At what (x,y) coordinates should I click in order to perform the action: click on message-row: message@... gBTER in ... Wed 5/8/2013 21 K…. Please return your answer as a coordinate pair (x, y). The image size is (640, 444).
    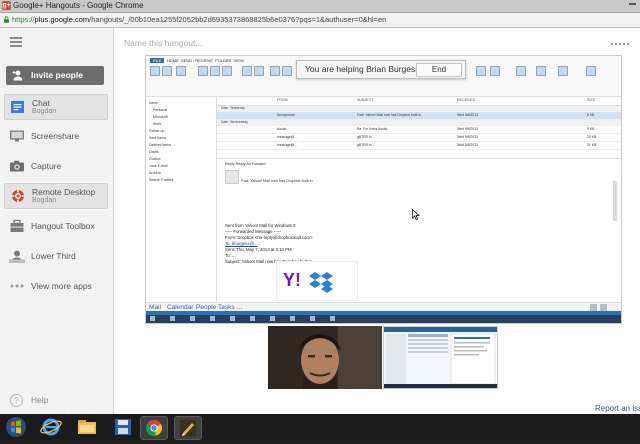
    Looking at the image, I should click on (419, 146).